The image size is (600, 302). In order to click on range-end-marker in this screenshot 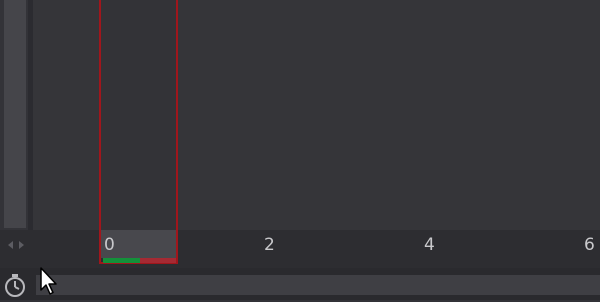, I will do `click(158, 260)`.